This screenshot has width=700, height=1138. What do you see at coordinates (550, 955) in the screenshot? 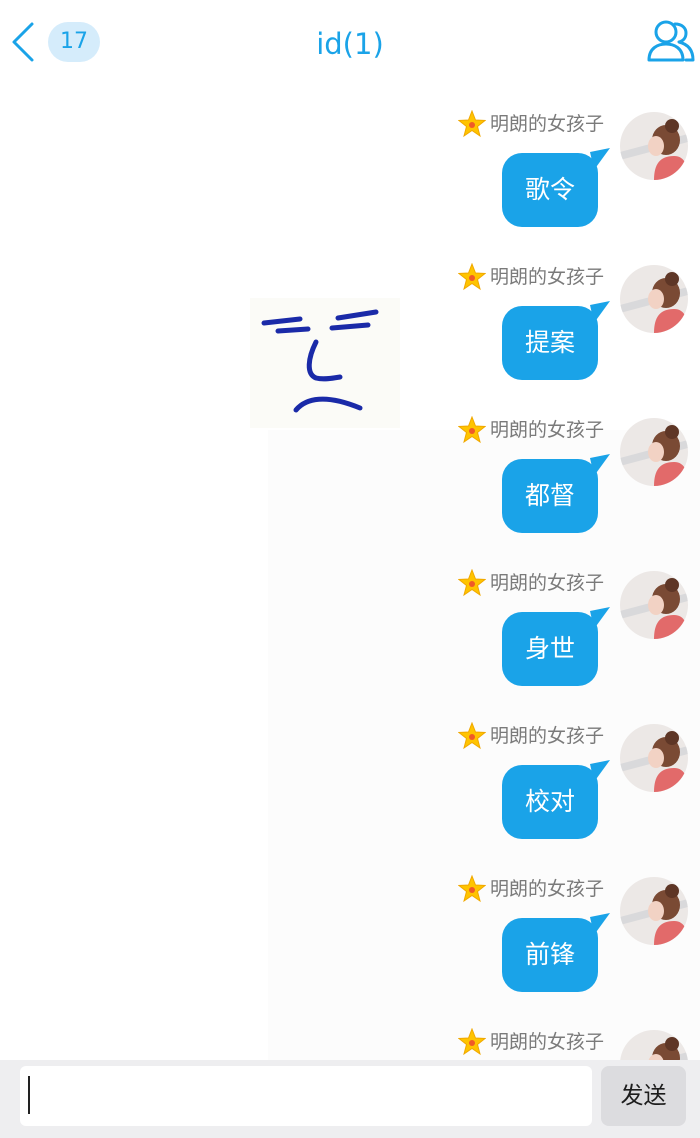
I see `message-bubble: 前锋` at bounding box center [550, 955].